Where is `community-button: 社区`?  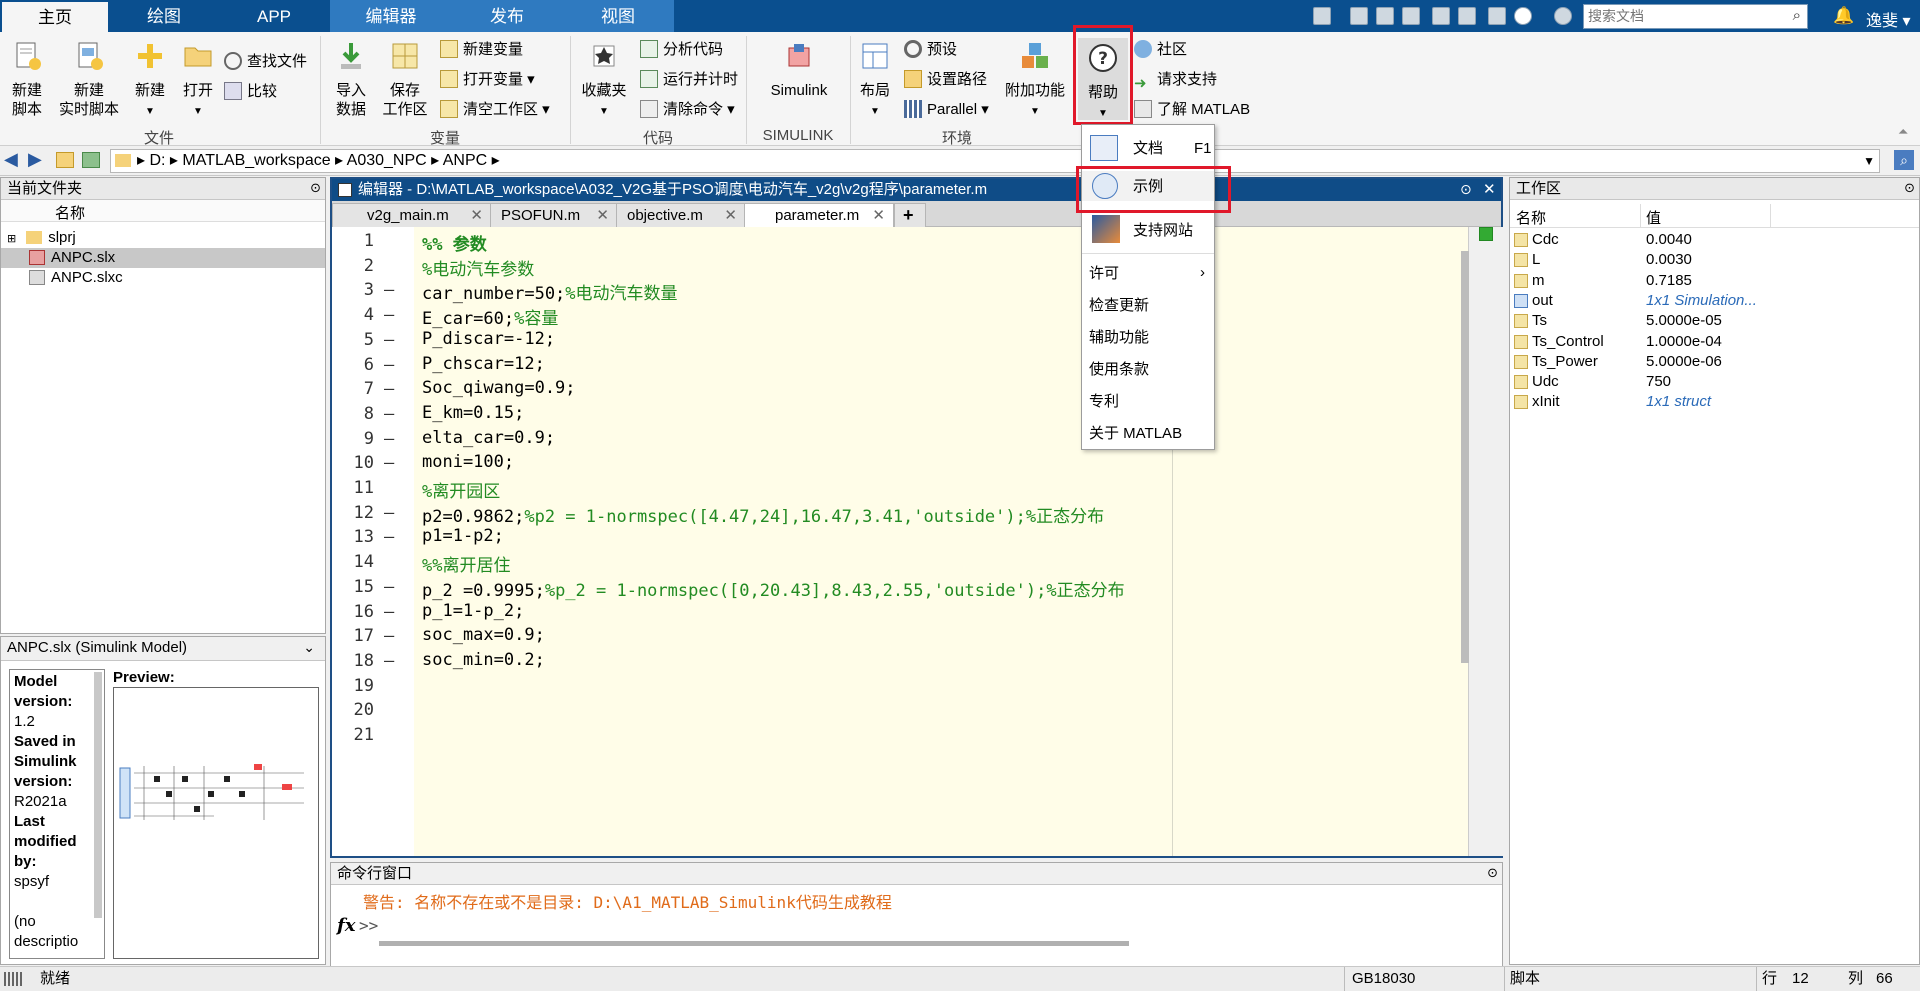 community-button: 社区 is located at coordinates (1160, 50).